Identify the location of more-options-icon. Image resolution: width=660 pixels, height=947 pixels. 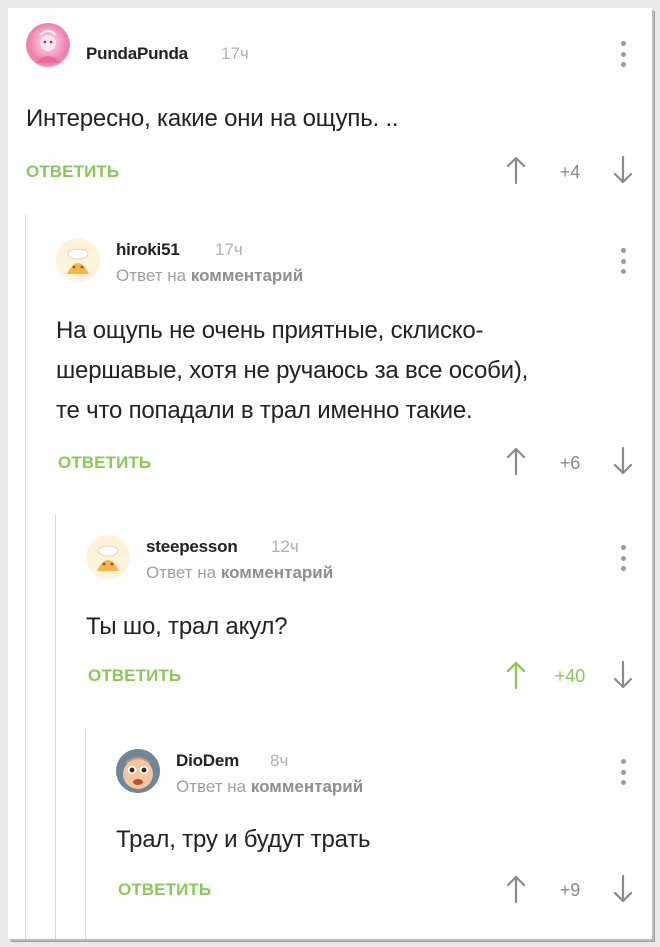
(623, 772).